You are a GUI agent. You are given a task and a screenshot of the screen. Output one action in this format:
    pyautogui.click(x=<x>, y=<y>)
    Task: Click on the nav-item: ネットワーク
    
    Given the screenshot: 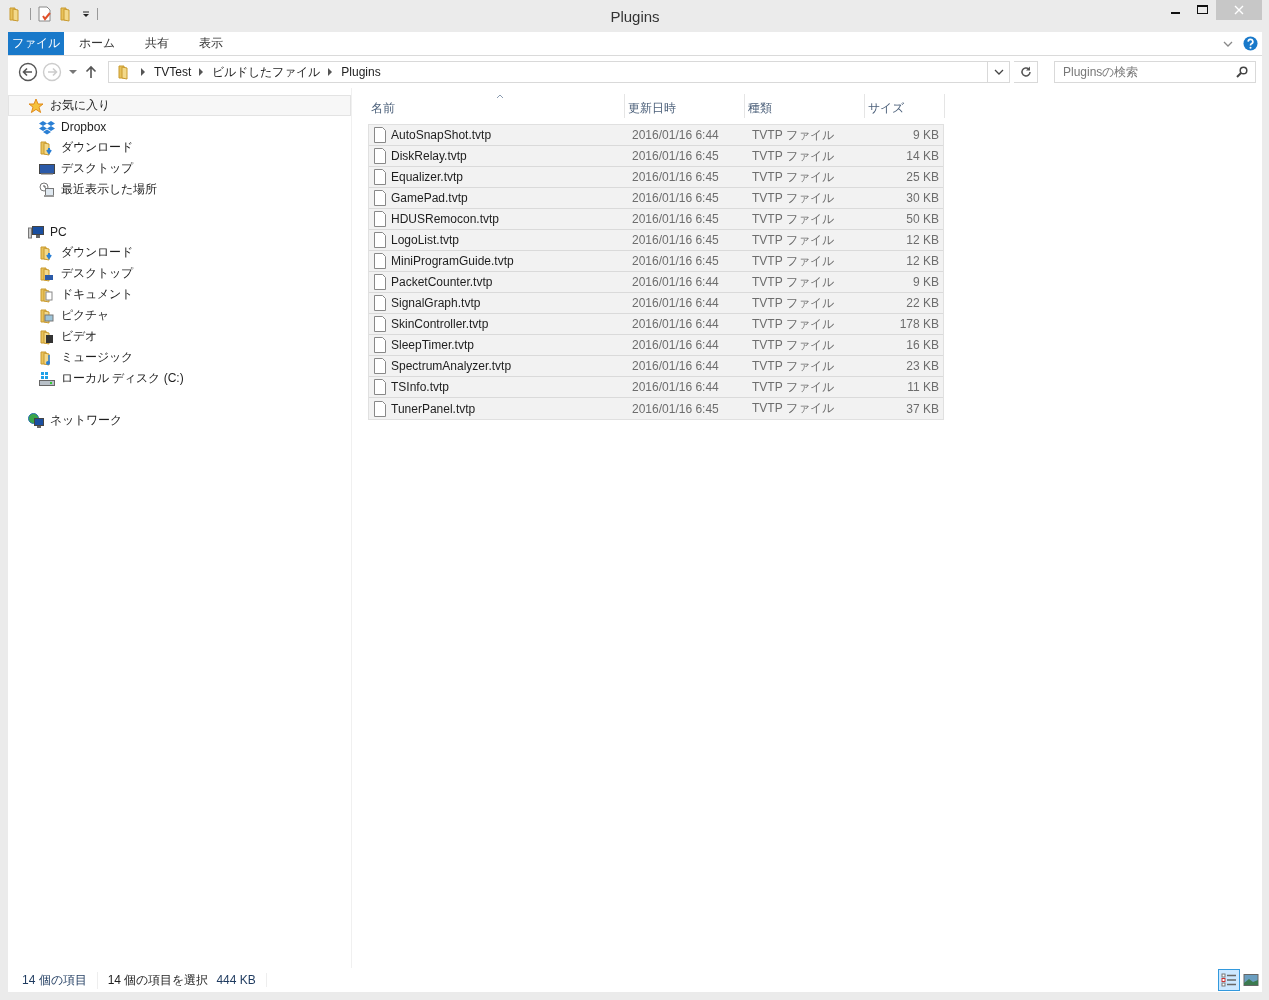 What is the action you would take?
    pyautogui.click(x=179, y=420)
    